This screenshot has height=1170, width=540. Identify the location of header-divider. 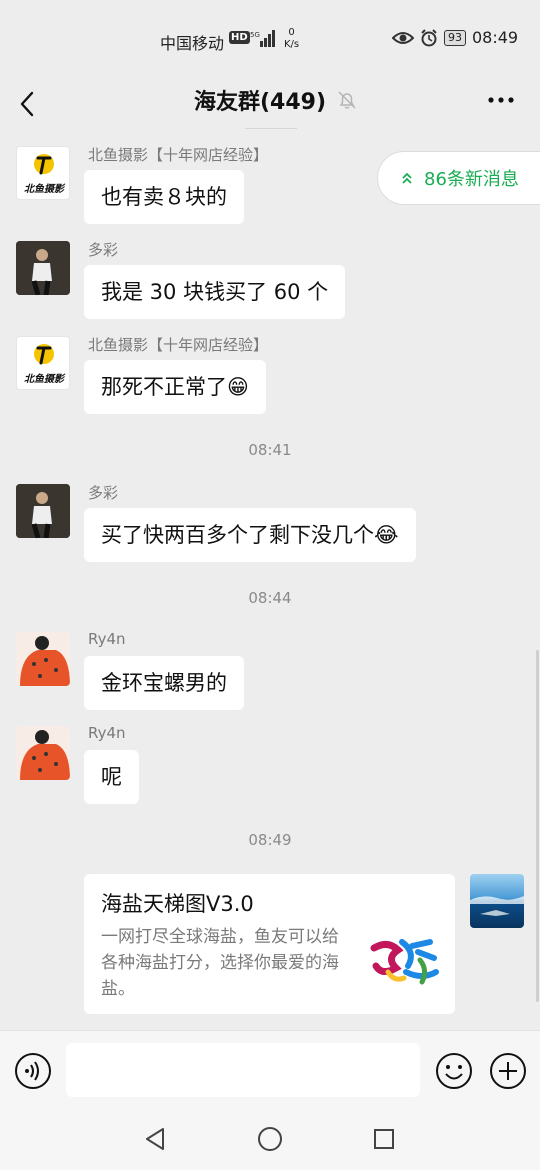
(271, 128).